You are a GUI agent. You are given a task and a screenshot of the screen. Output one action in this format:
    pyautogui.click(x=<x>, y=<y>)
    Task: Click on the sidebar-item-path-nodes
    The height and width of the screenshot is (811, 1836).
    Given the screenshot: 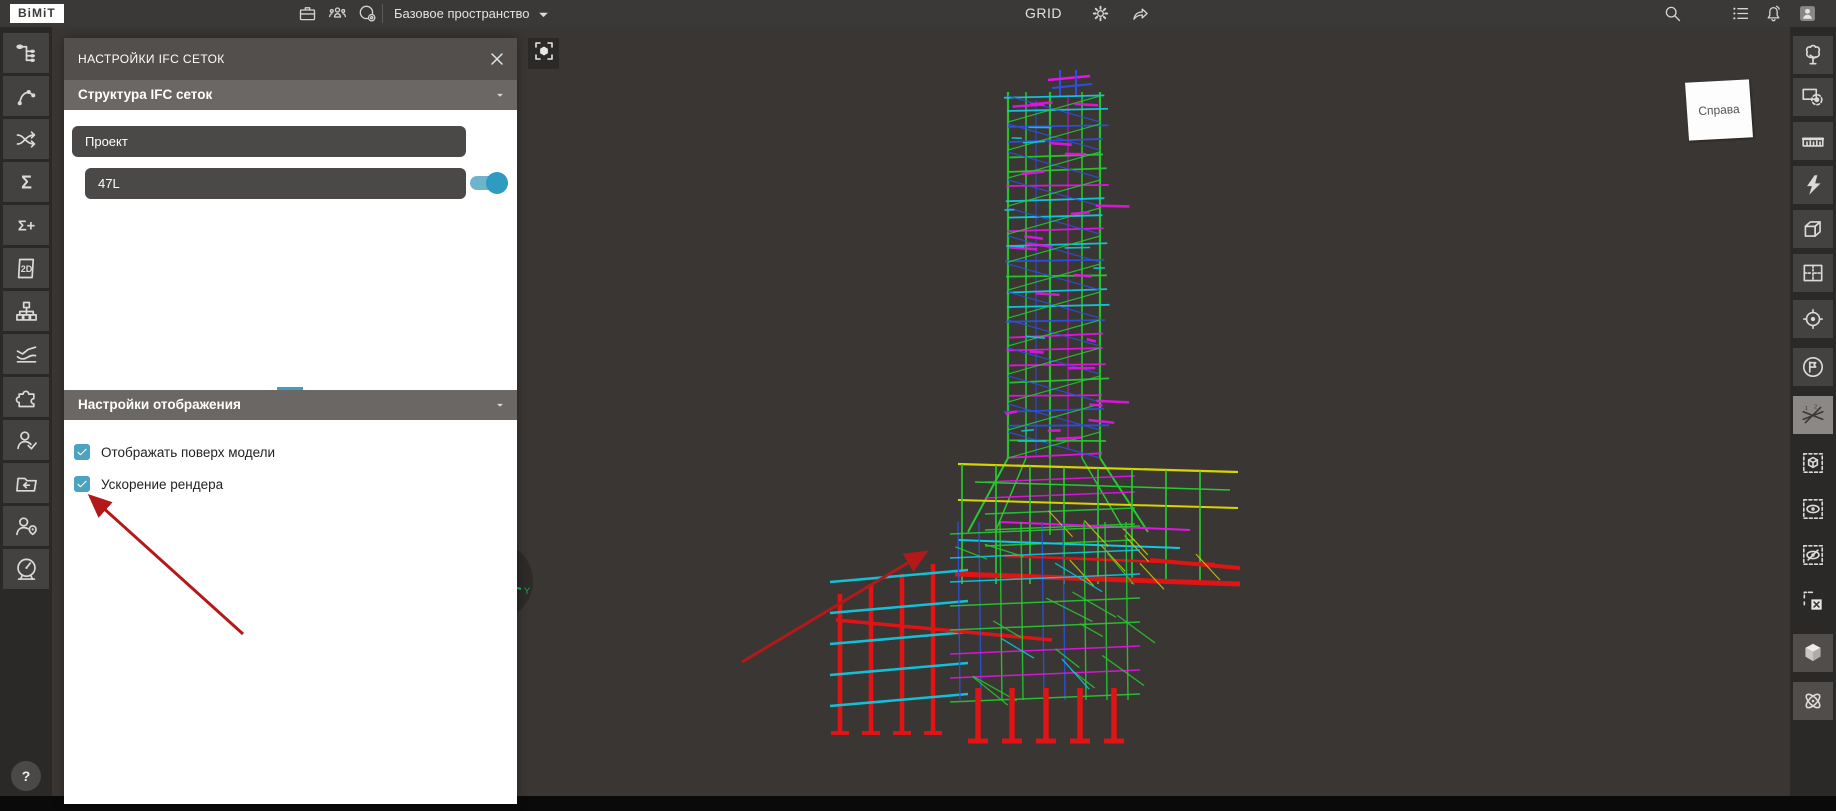 What is the action you would take?
    pyautogui.click(x=26, y=96)
    